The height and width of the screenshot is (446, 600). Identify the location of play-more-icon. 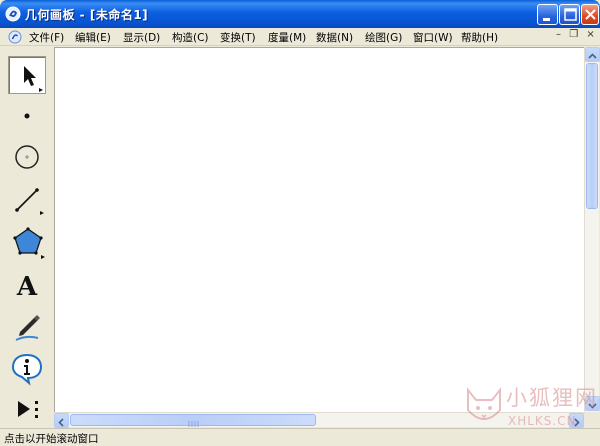
(28, 409).